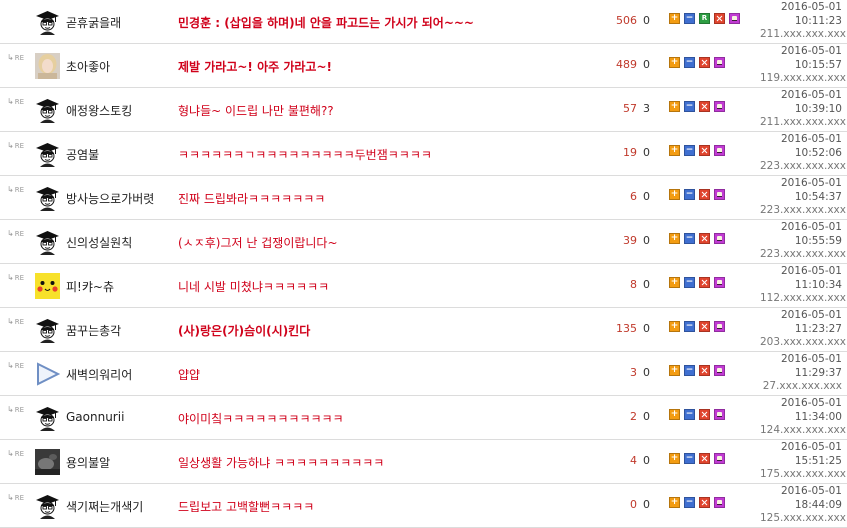 The width and height of the screenshot is (847, 528). Describe the element at coordinates (93, 330) in the screenshot. I see `comment-nickname: 꿈꾸는총각` at that location.